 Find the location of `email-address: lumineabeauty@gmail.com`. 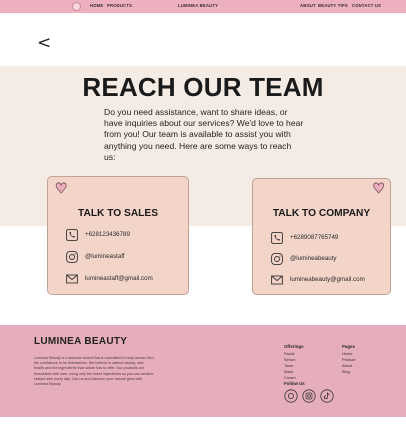

email-address: lumineabeauty@gmail.com is located at coordinates (327, 279).